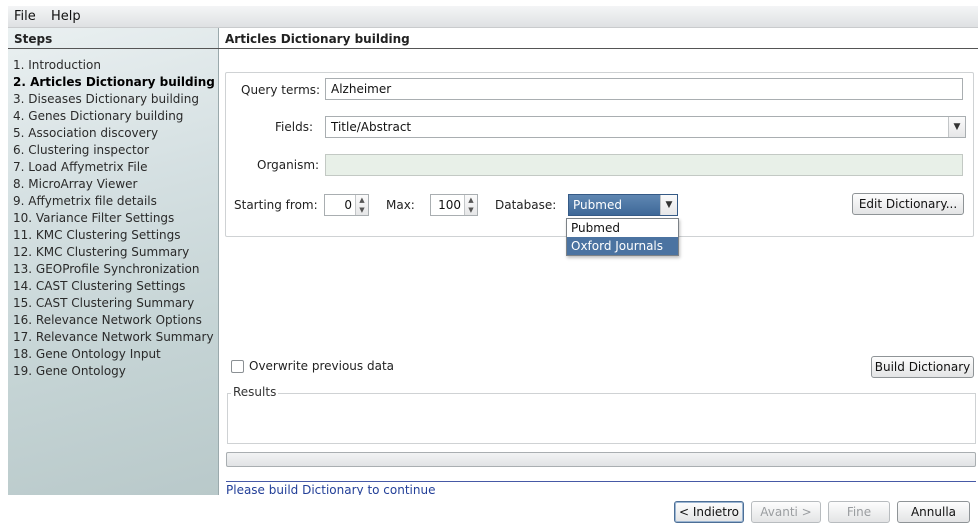 The height and width of the screenshot is (525, 978). I want to click on step-item: 5. Association discovery, so click(86, 133).